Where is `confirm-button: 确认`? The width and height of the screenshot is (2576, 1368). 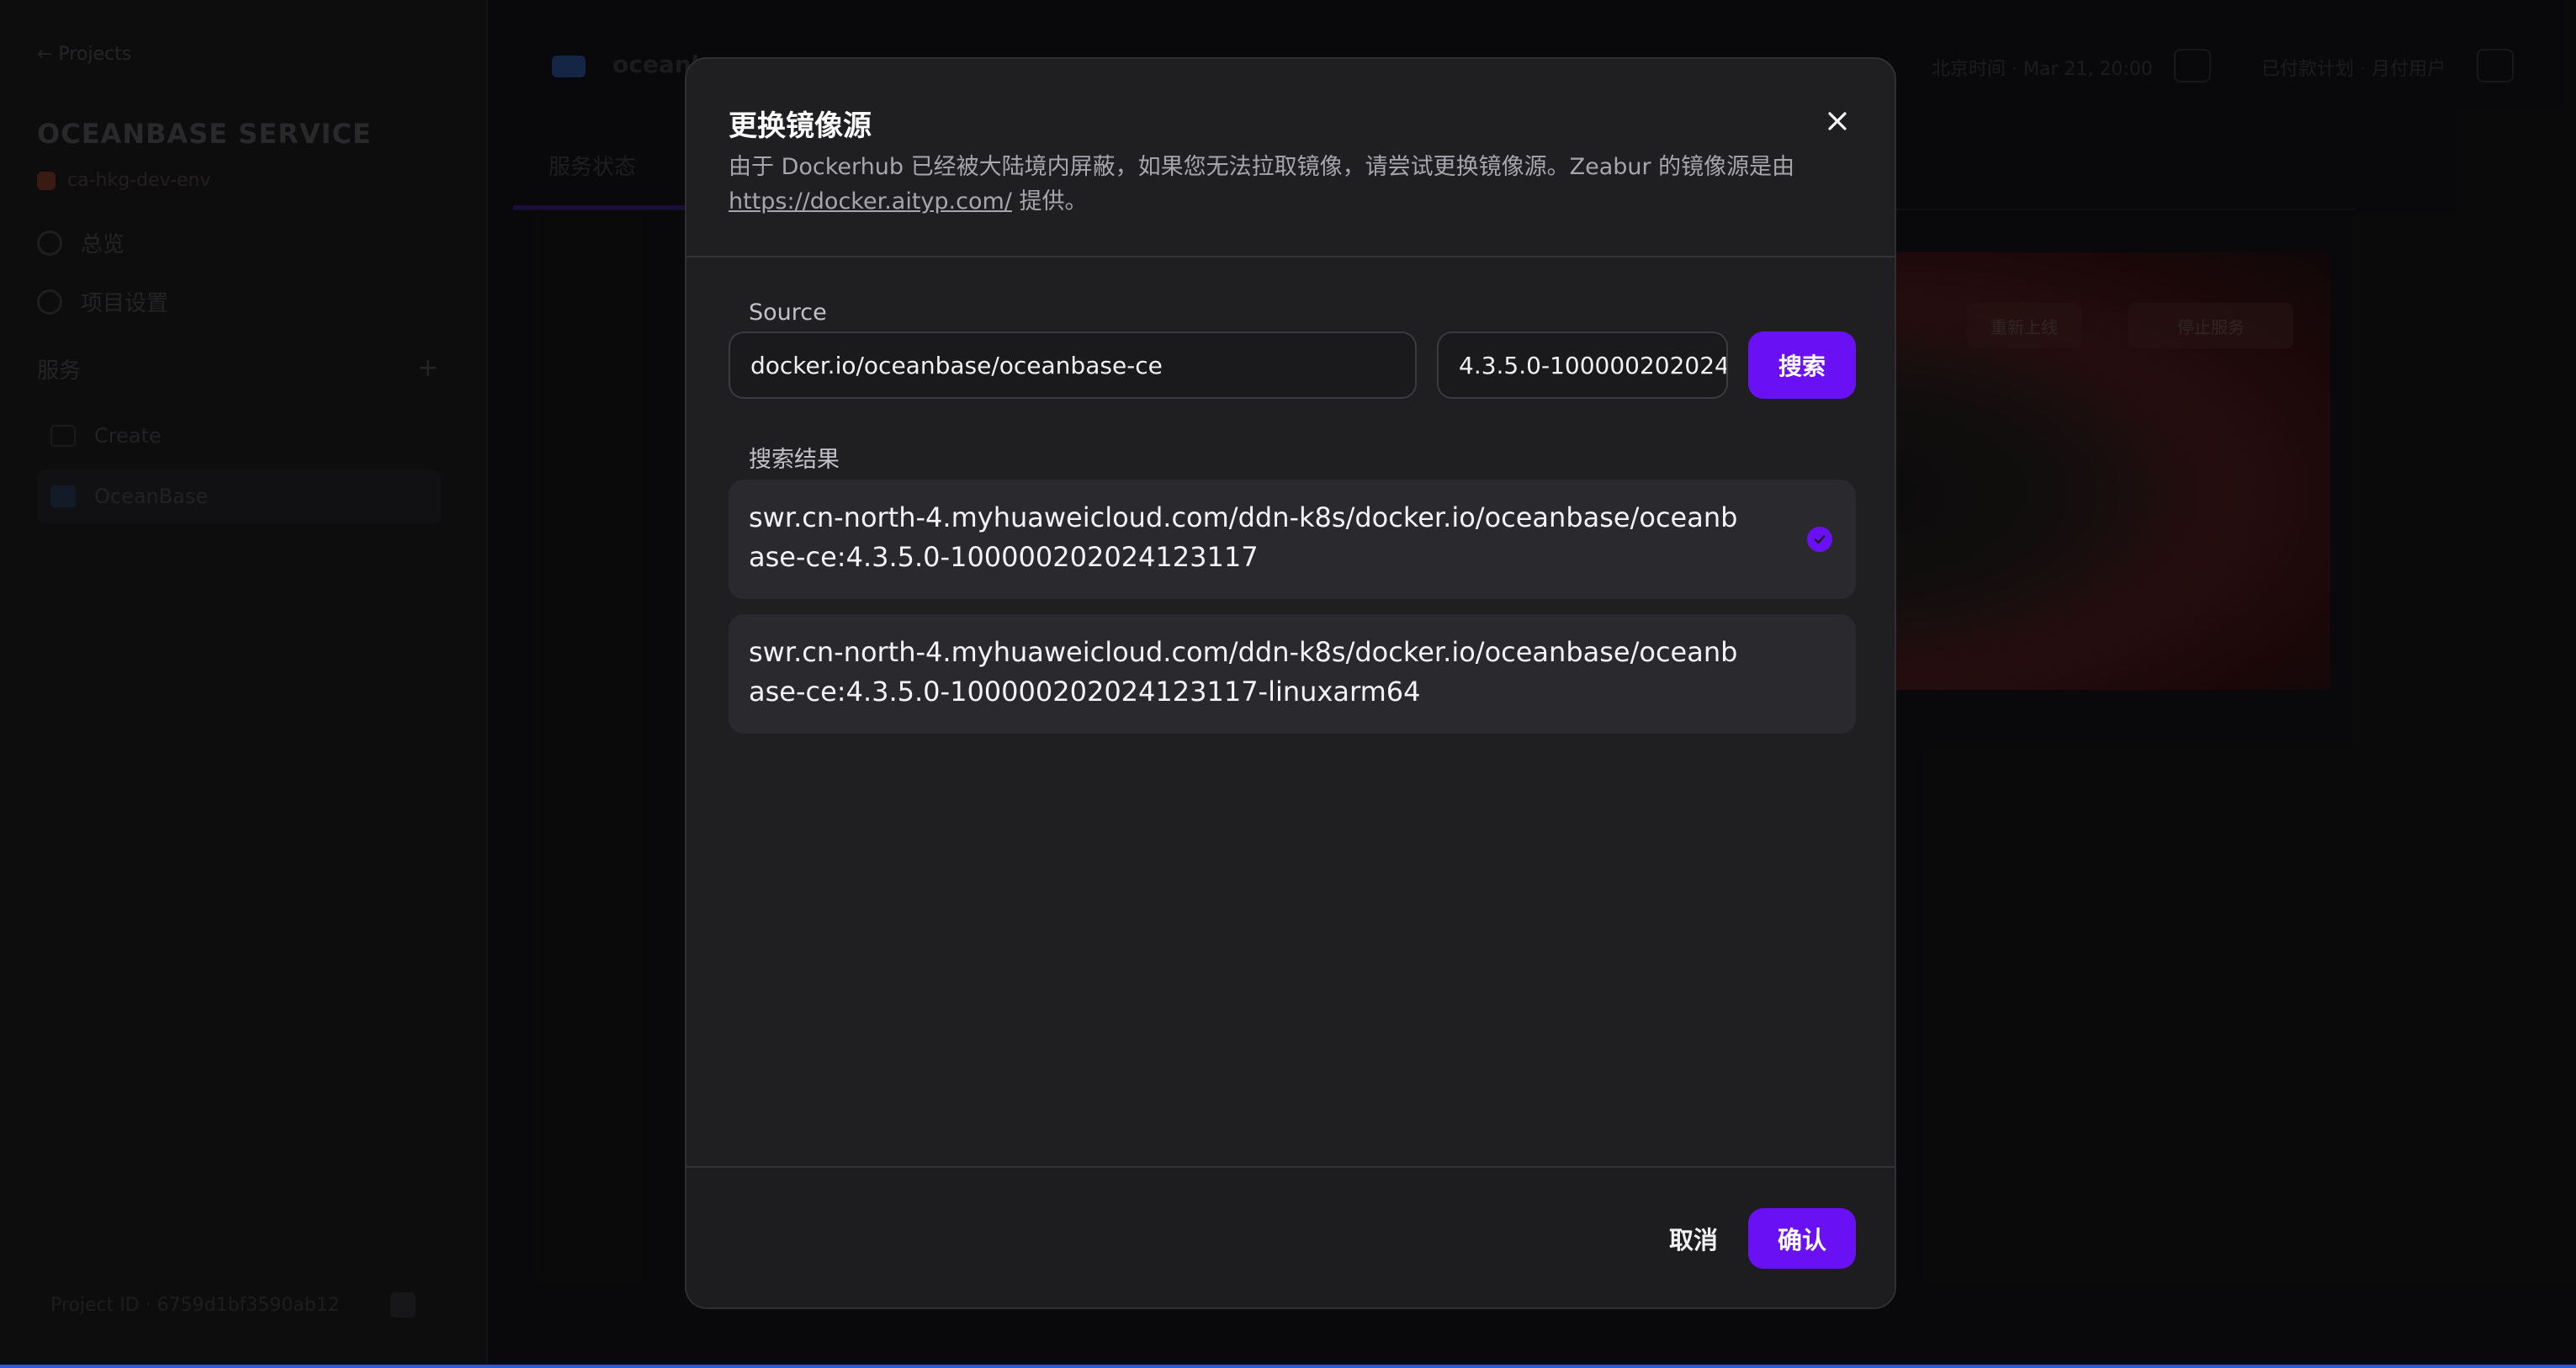
confirm-button: 确认 is located at coordinates (1802, 1238).